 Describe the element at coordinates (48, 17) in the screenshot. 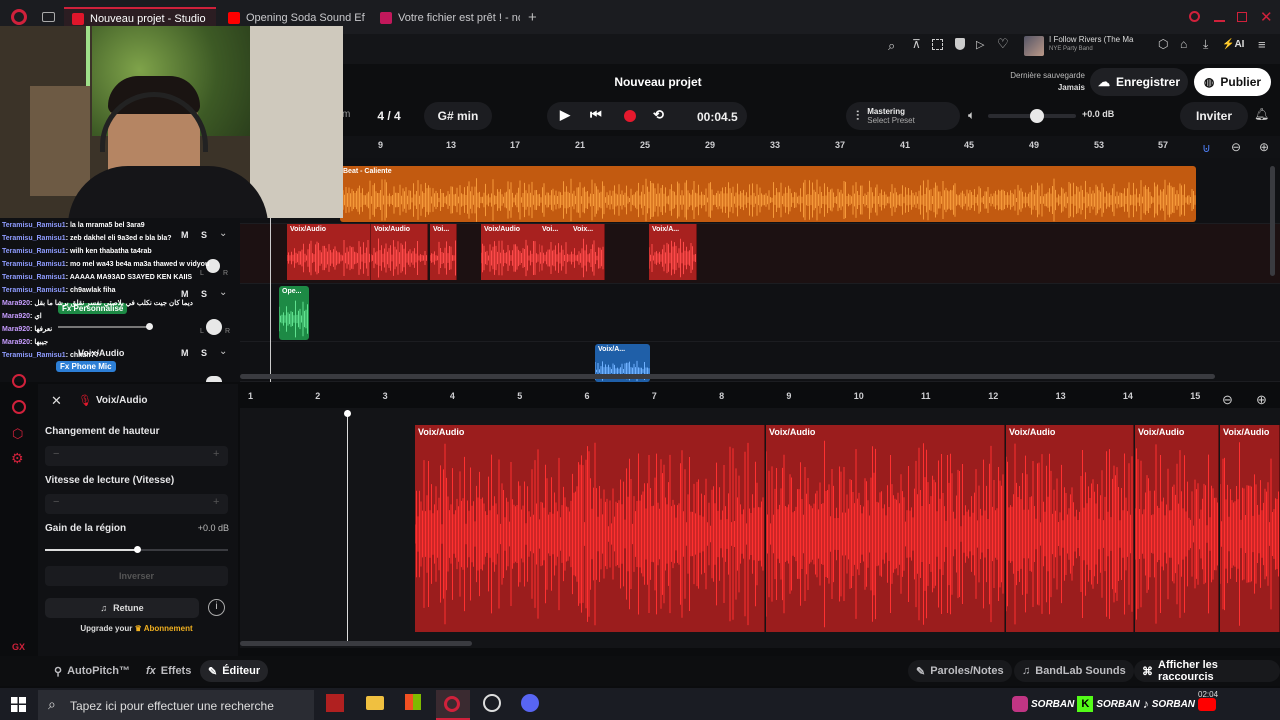

I see `workspace-icon` at that location.